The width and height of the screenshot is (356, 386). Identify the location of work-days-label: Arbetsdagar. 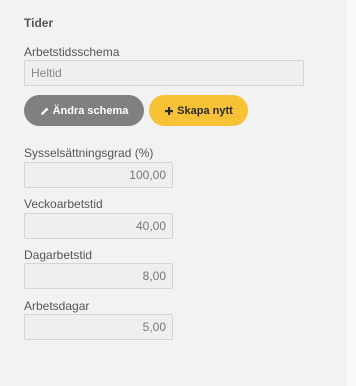
(57, 306).